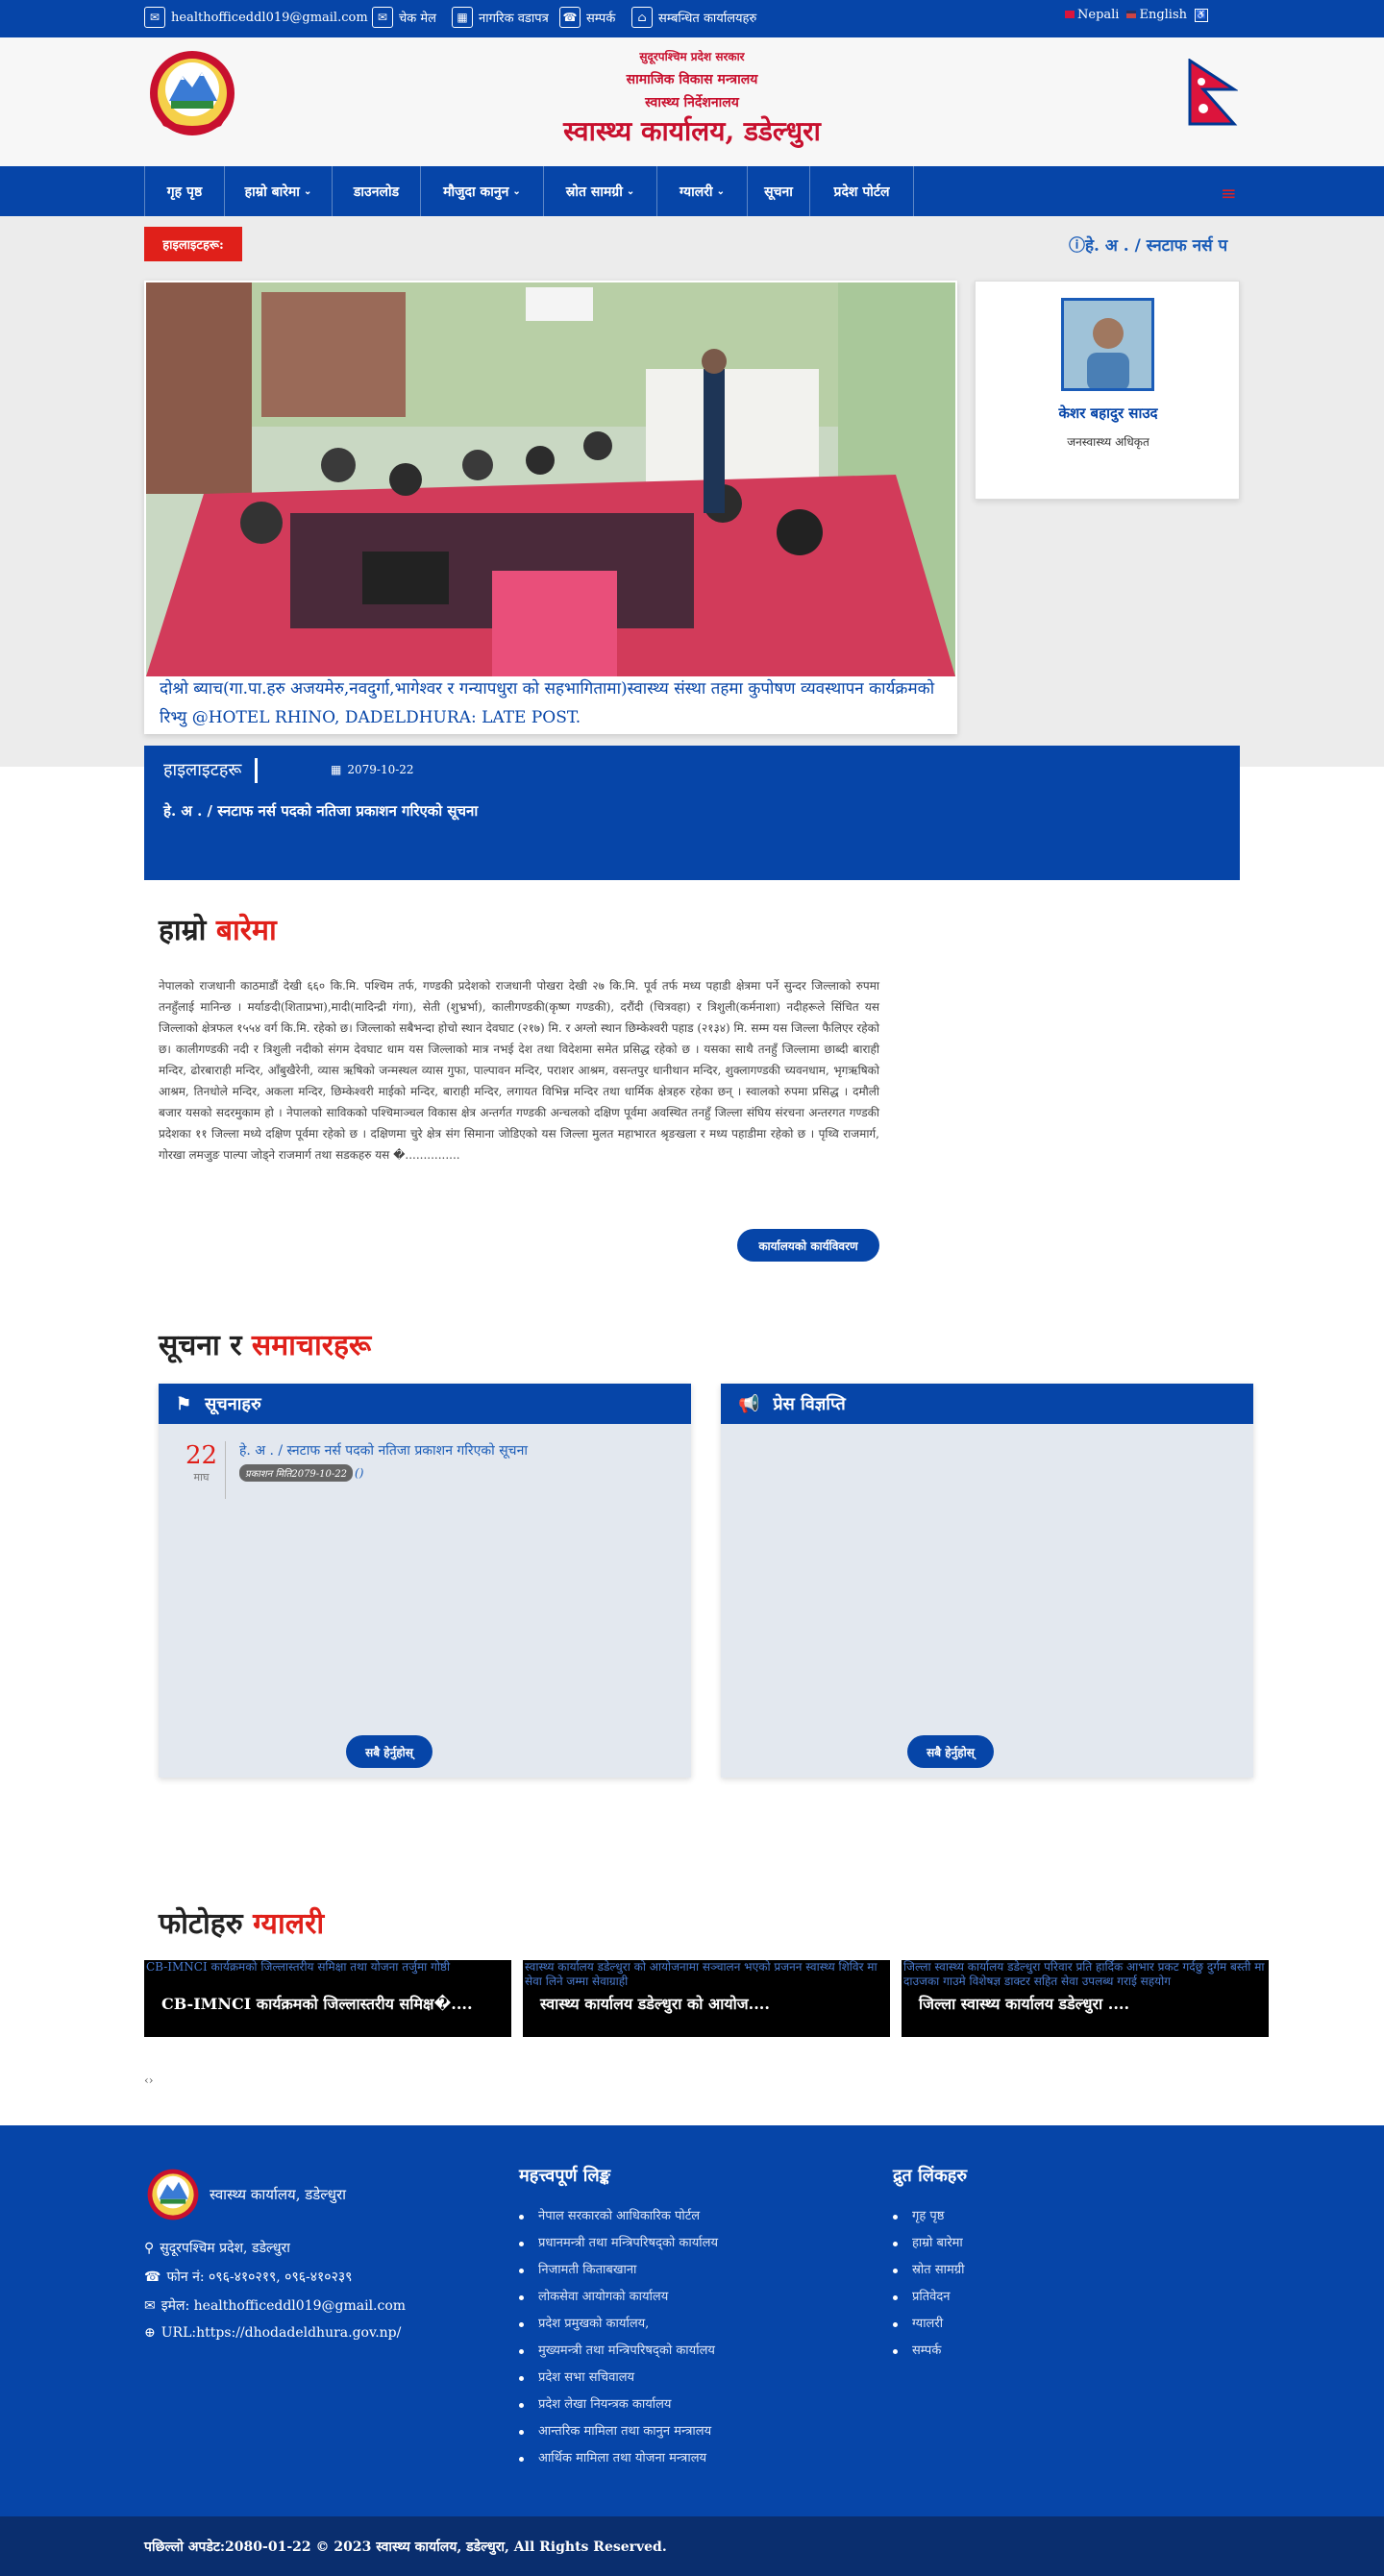  I want to click on nav-item-download: डाउनलोड, so click(377, 191).